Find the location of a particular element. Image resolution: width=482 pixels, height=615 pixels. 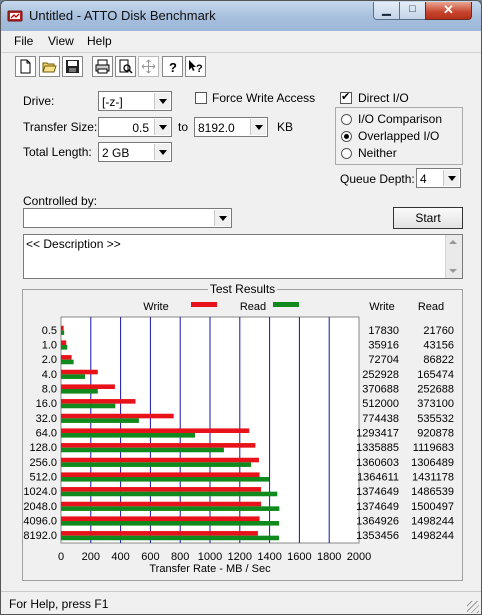

open-folder-icon is located at coordinates (49, 67).